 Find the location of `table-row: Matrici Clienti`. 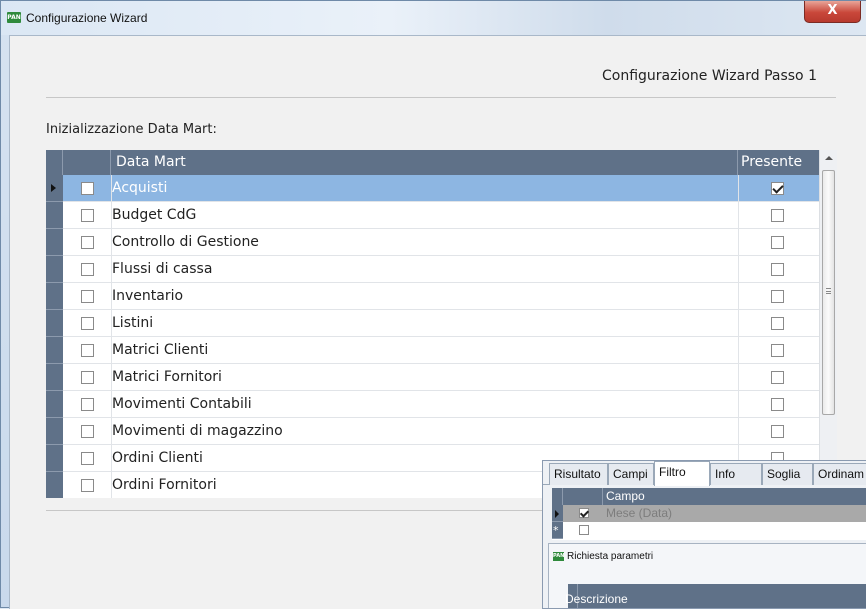

table-row: Matrici Clienti is located at coordinates (432, 350).